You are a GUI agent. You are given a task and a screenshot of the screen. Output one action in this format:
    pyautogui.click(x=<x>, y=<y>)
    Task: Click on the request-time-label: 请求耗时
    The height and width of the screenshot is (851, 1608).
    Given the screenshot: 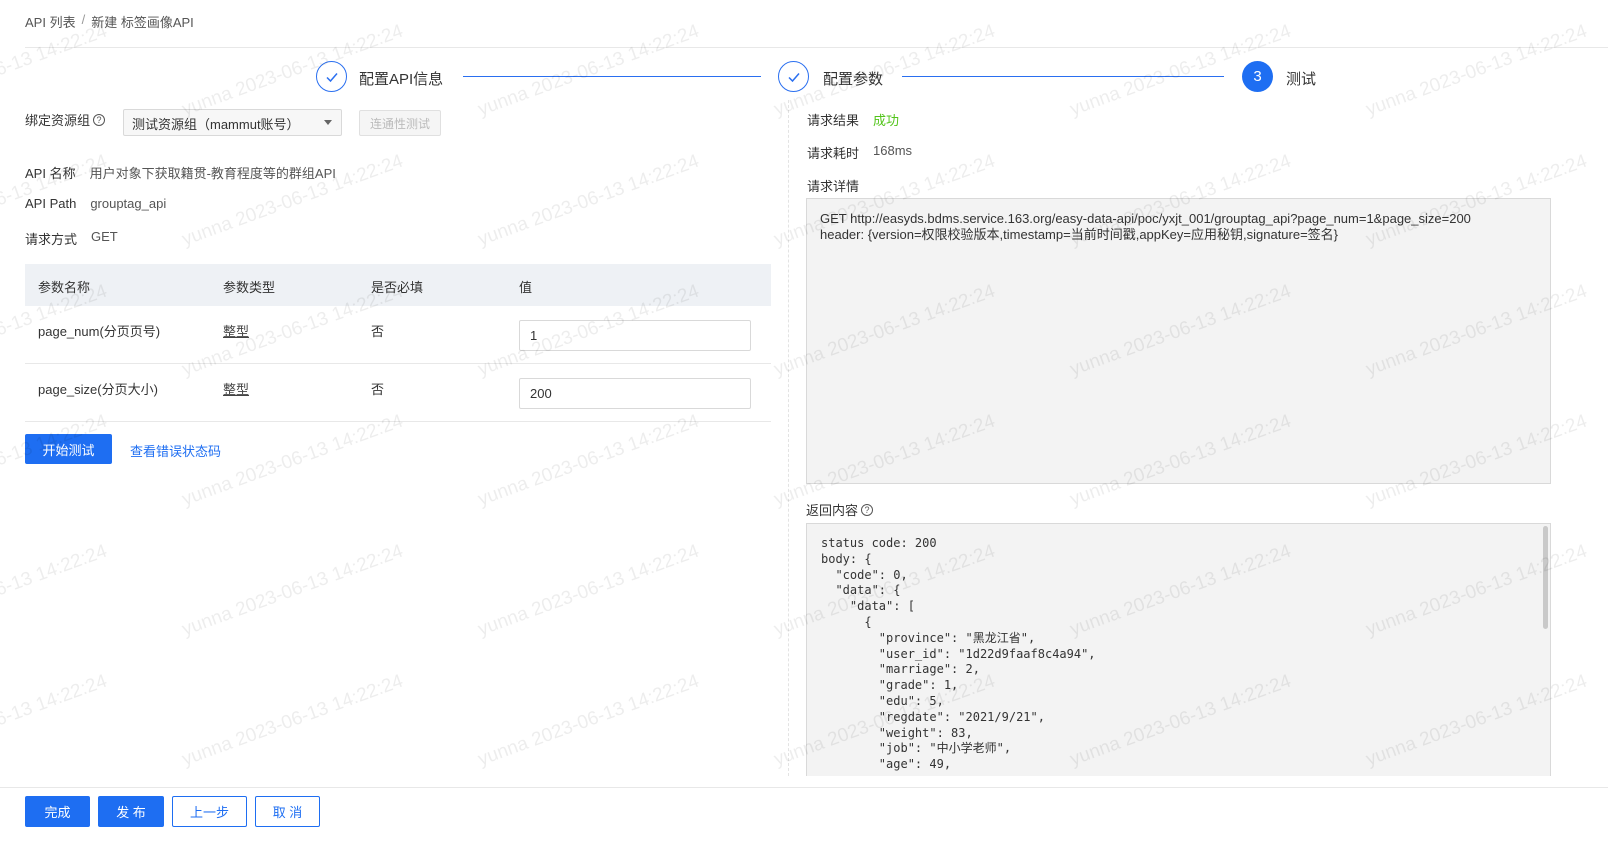 What is the action you would take?
    pyautogui.click(x=833, y=153)
    